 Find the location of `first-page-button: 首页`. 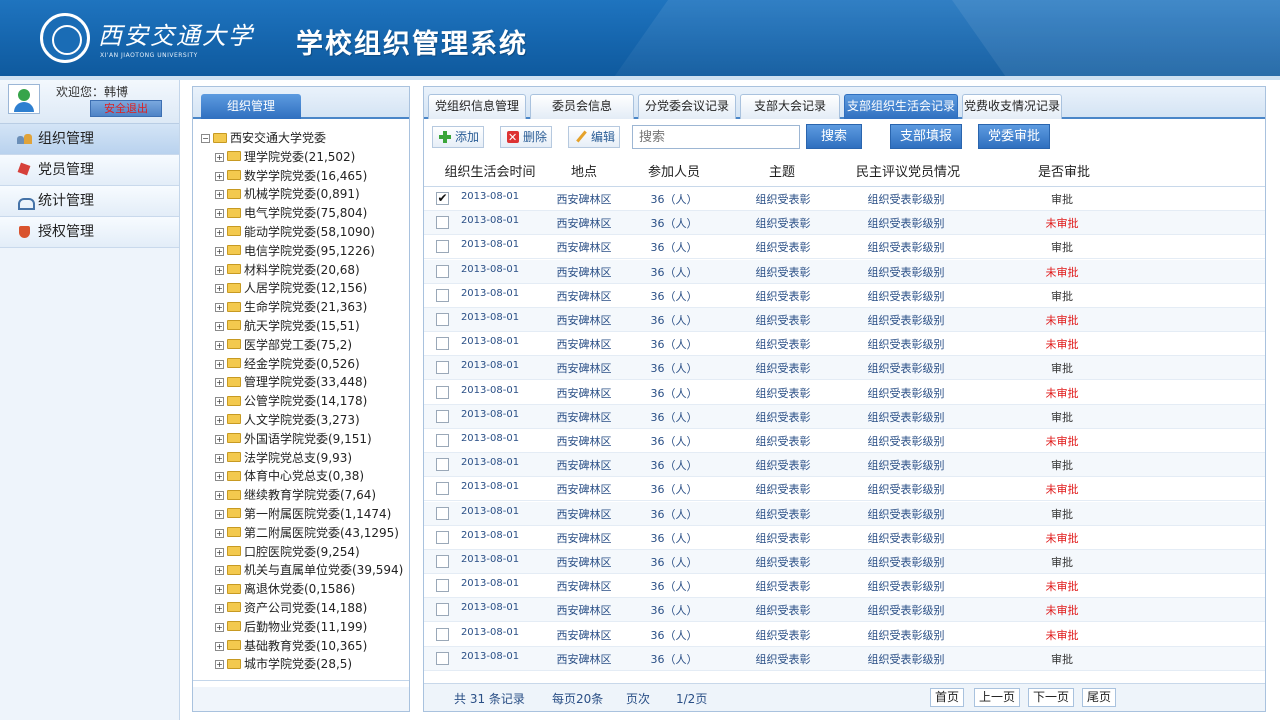

first-page-button: 首页 is located at coordinates (947, 697).